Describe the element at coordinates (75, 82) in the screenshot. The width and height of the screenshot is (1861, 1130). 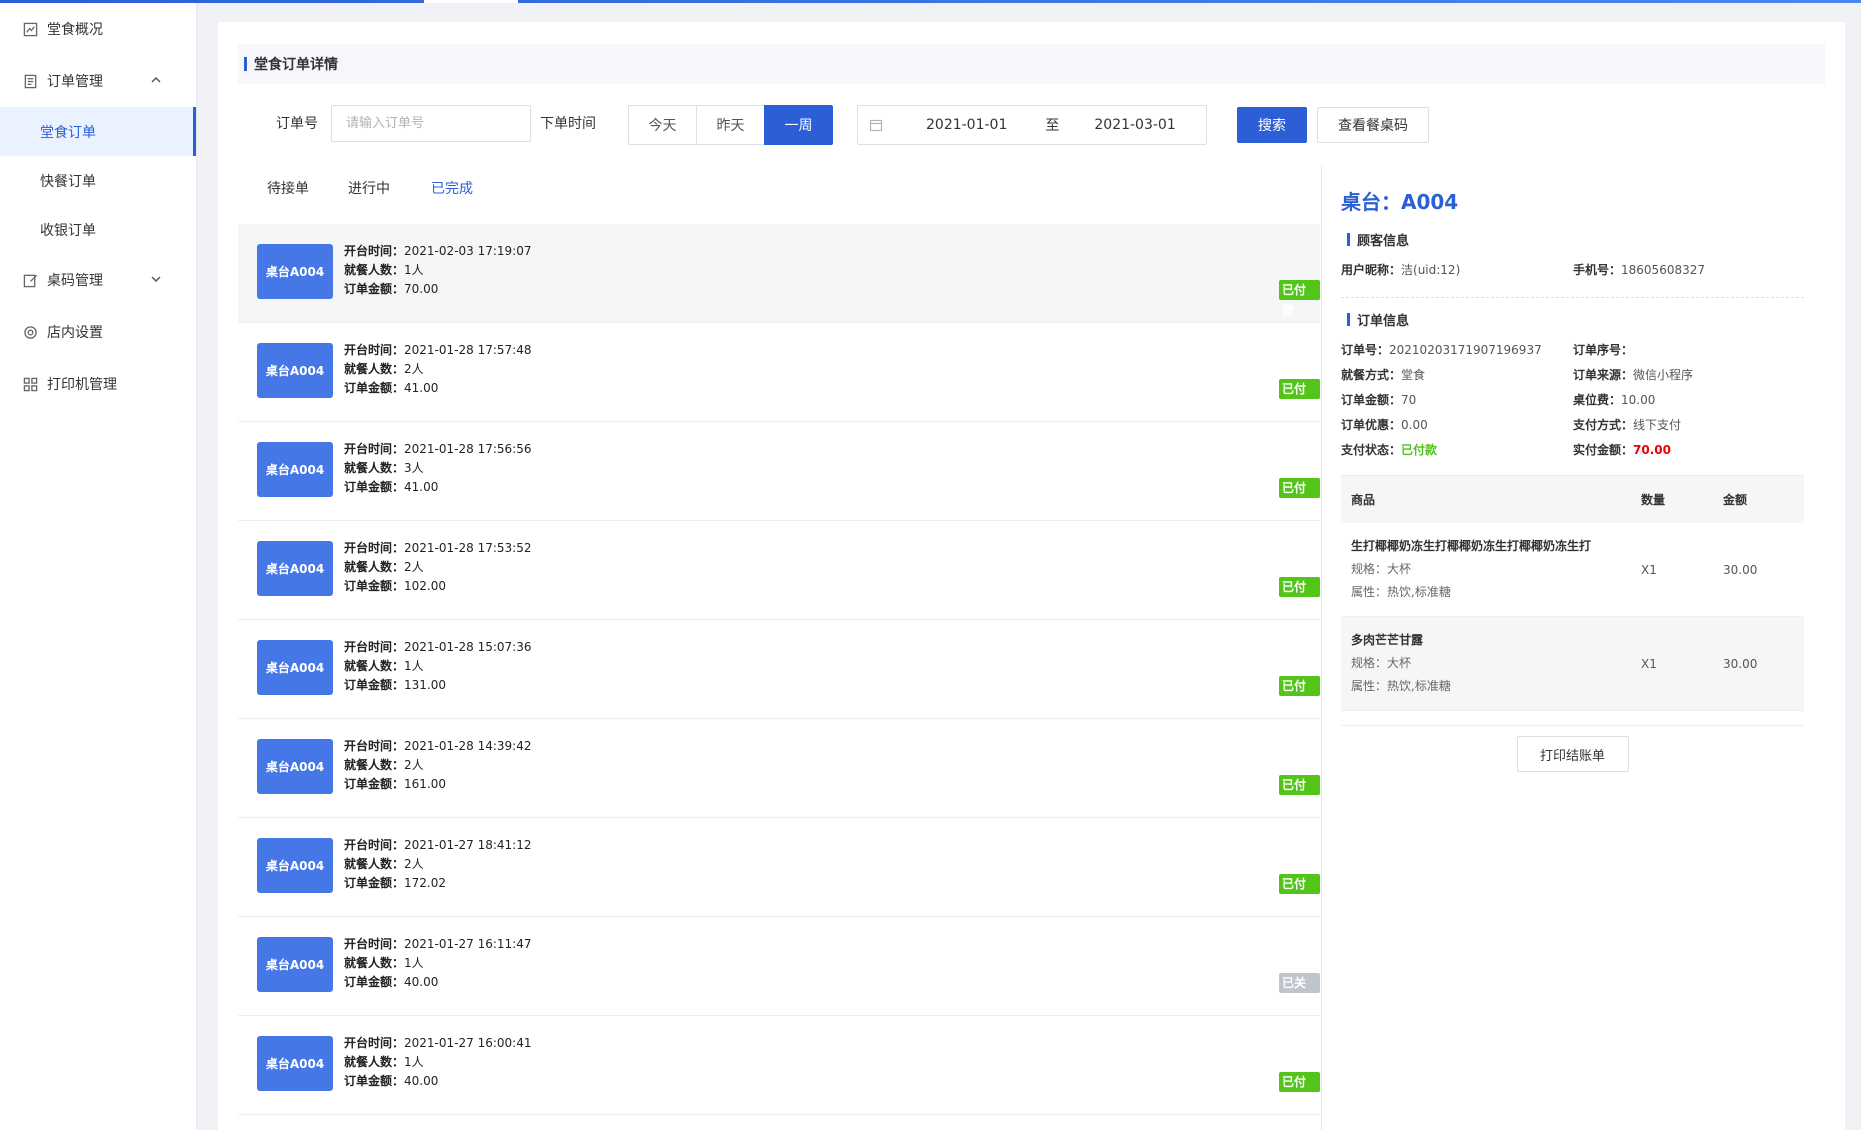
I see `sidebar-item-label: 订单管理` at that location.